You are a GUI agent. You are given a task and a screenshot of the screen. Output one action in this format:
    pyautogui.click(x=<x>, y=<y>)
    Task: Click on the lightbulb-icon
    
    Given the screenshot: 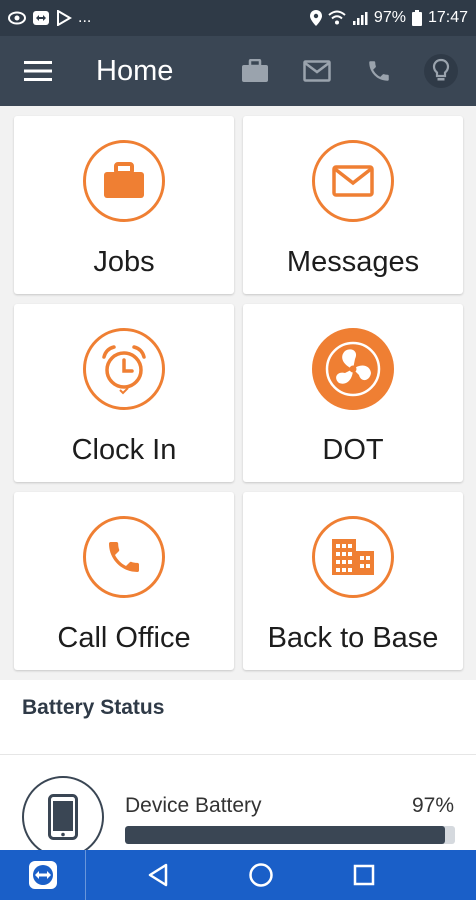 What is the action you would take?
    pyautogui.click(x=441, y=71)
    